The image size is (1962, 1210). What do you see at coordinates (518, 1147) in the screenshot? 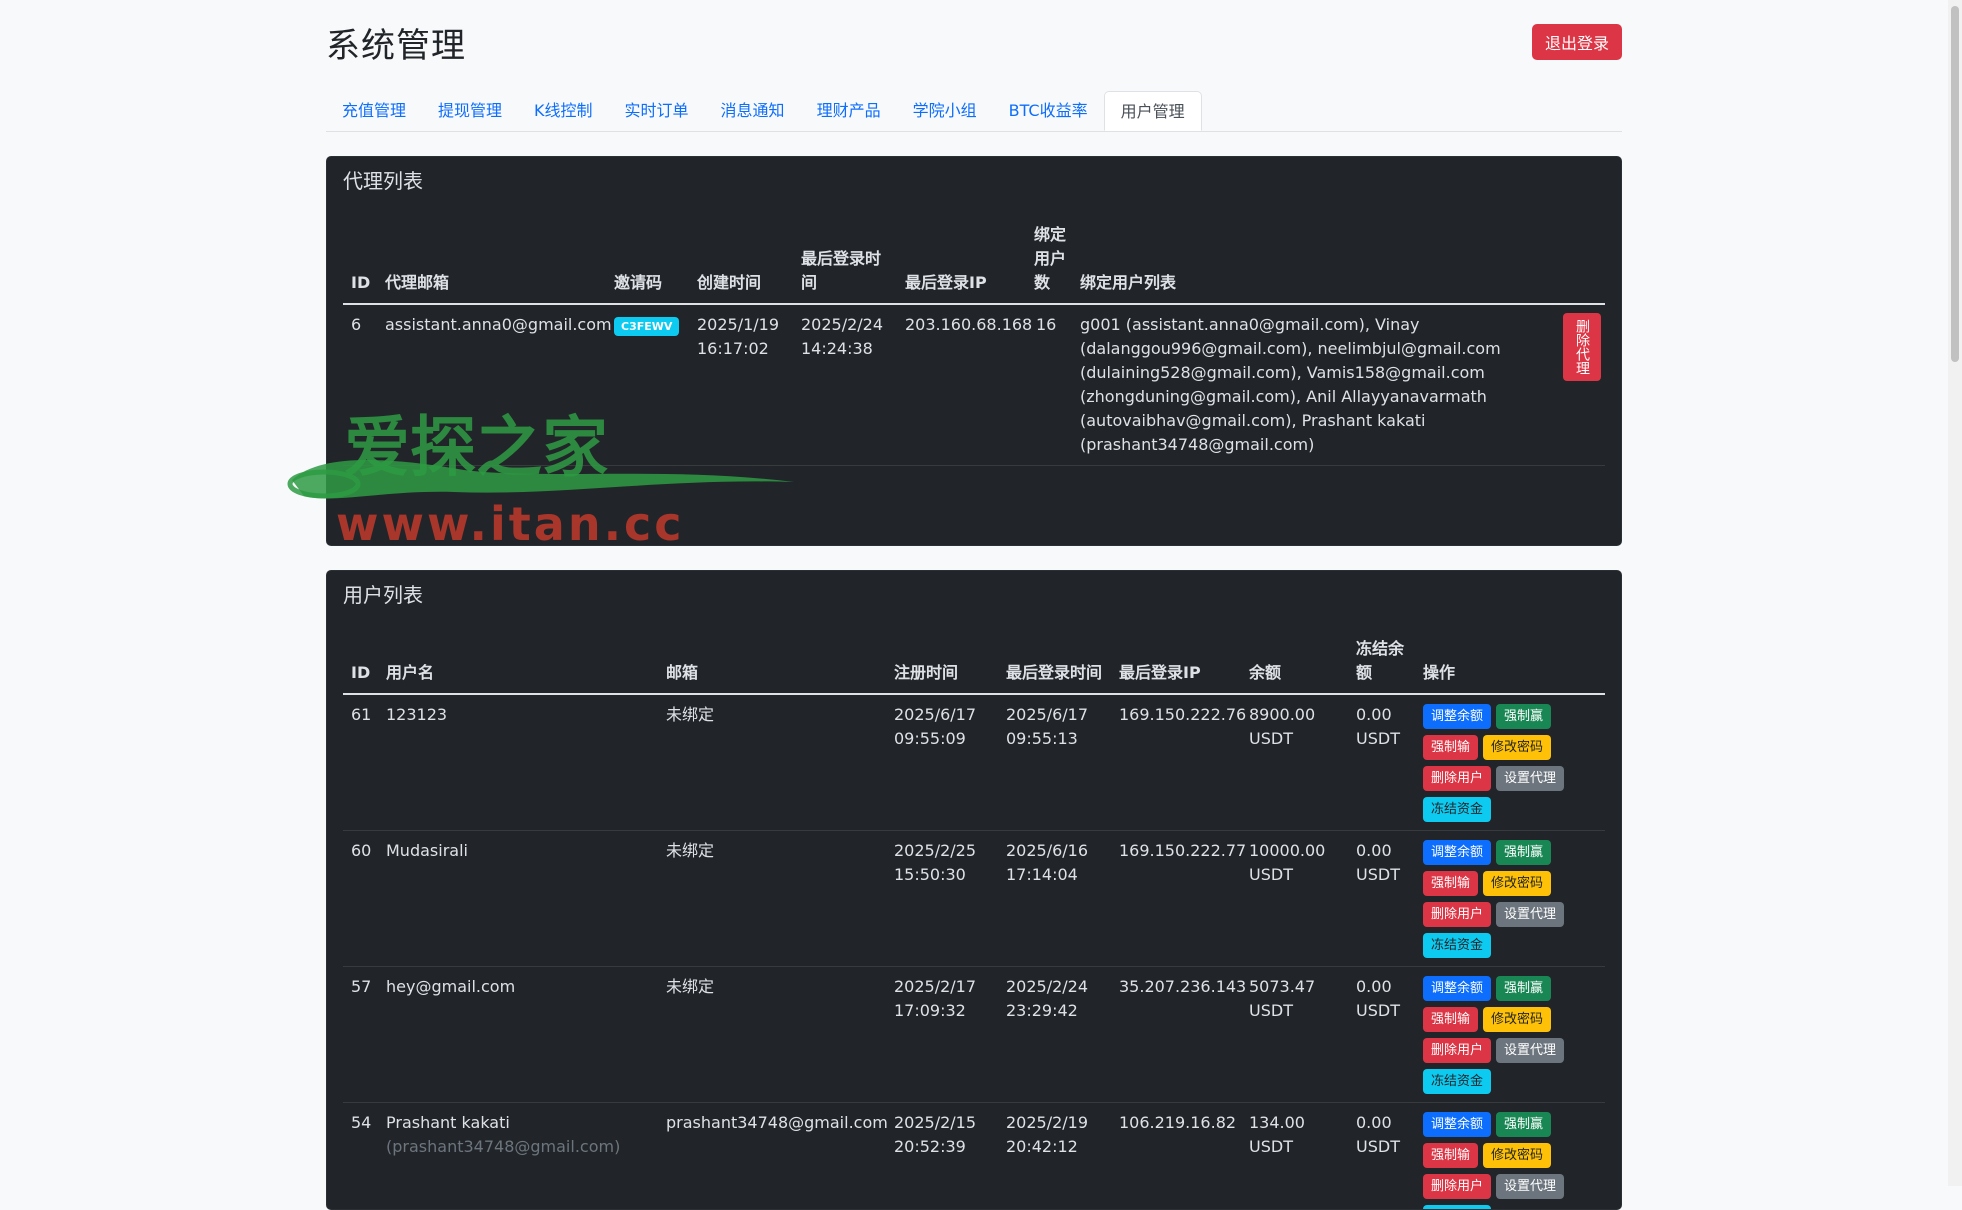
I see `user-username-sub: (prashant34748@gmail.com)` at bounding box center [518, 1147].